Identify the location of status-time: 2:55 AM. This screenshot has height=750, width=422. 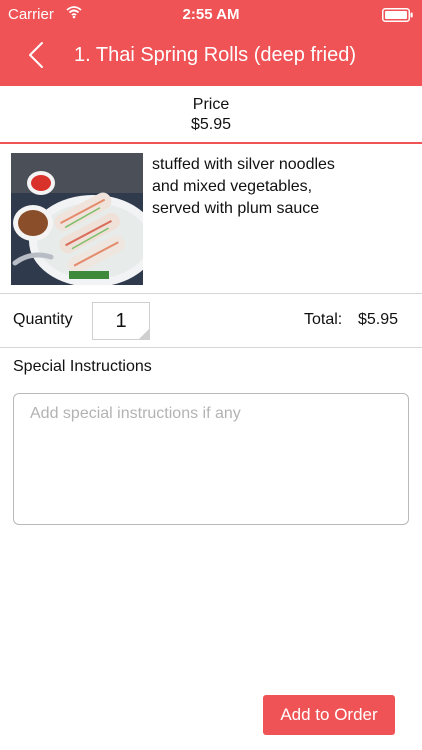
(211, 14).